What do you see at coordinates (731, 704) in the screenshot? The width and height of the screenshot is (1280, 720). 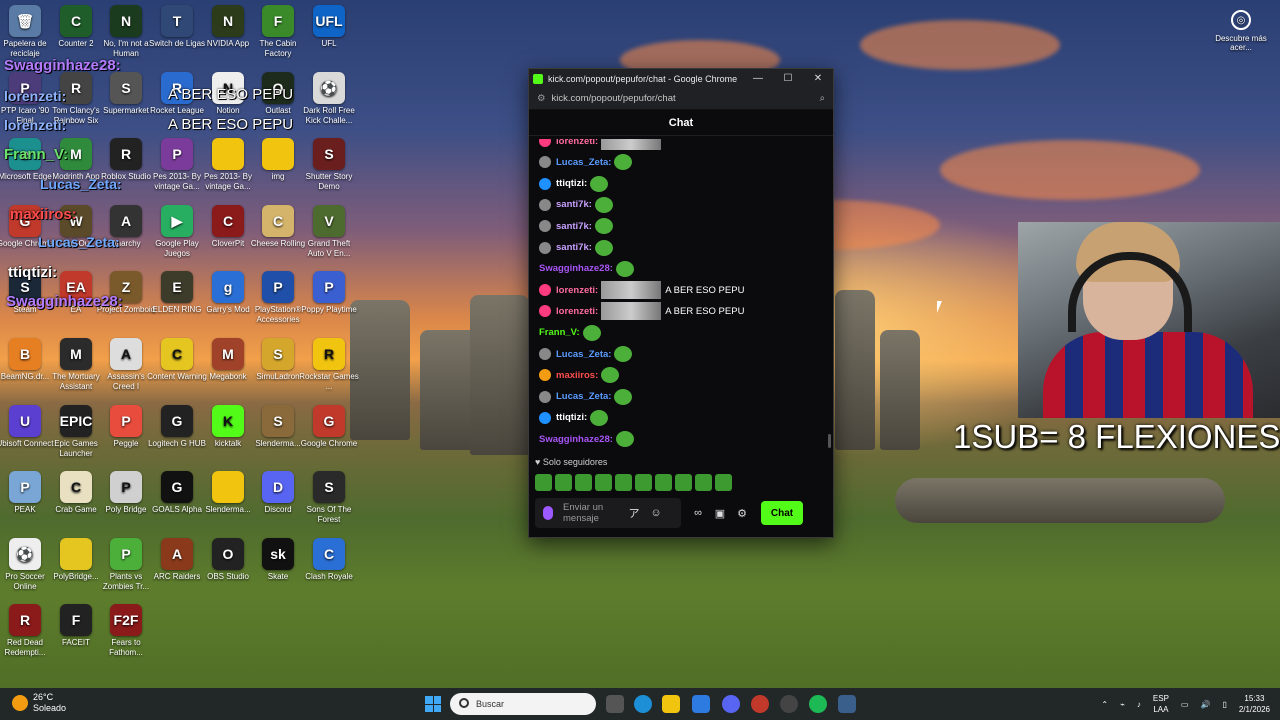 I see `discord-taskbar-icon` at bounding box center [731, 704].